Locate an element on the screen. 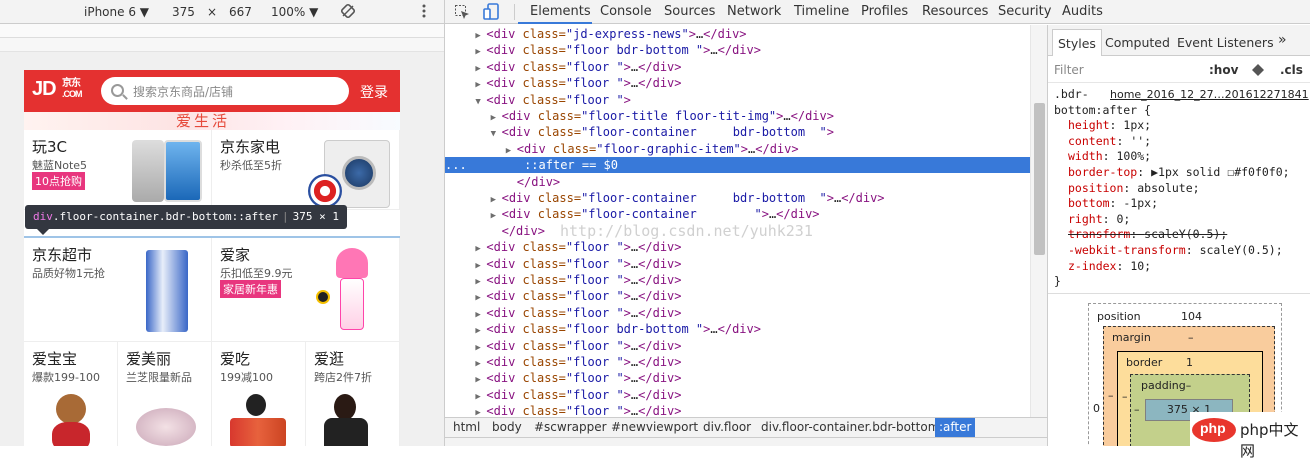 The height and width of the screenshot is (461, 1310). tab-computed: Computed is located at coordinates (1137, 42).